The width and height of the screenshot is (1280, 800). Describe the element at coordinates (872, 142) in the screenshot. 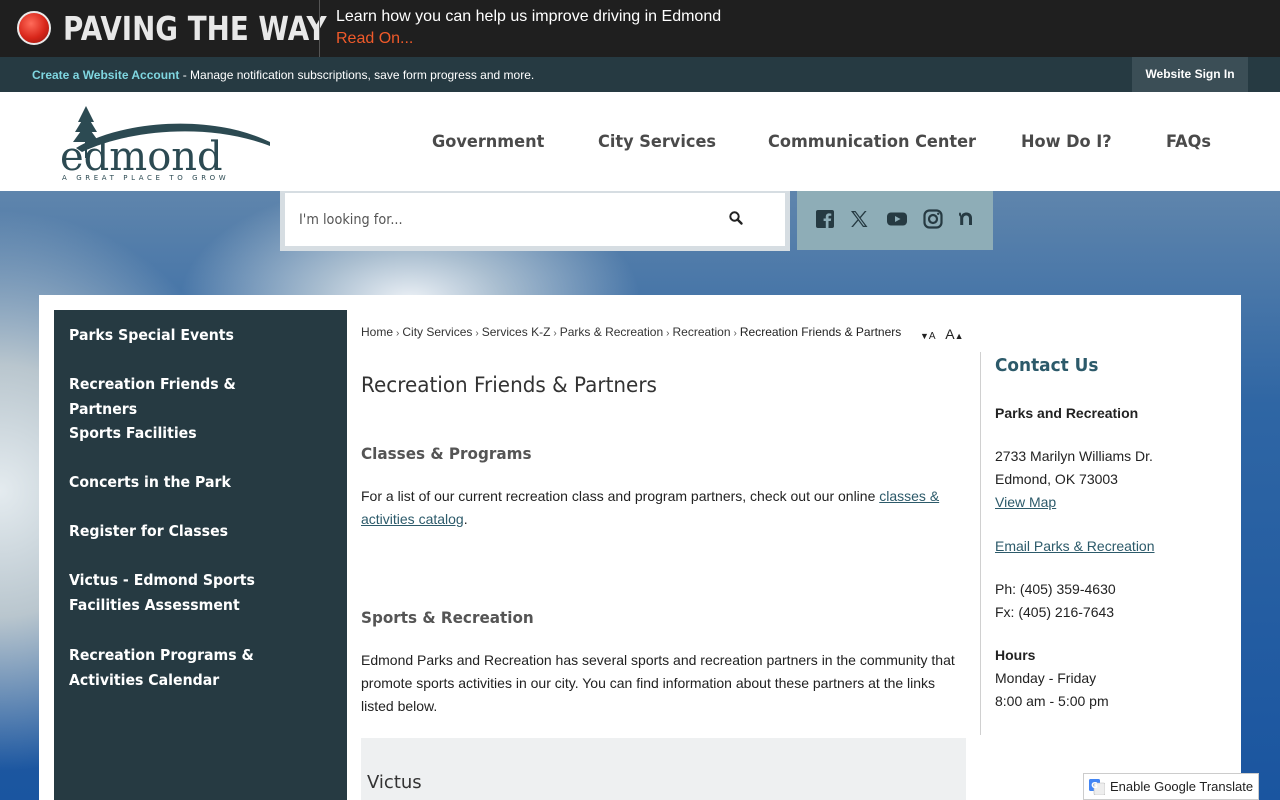

I see `nav-communication-center: Communication Center` at that location.